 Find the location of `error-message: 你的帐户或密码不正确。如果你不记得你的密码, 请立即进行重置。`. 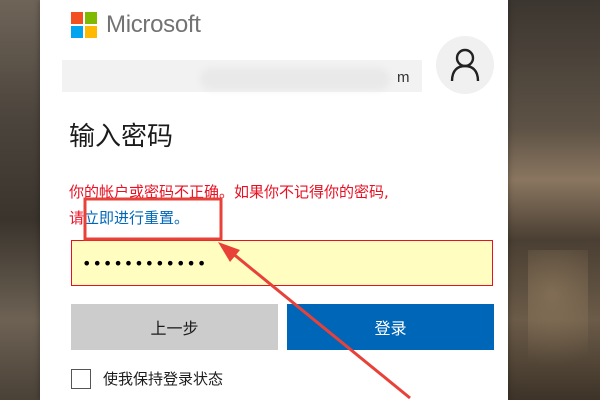

error-message: 你的帐户或密码不正确。如果你不记得你的密码, 请立即进行重置。 is located at coordinates (274, 205).